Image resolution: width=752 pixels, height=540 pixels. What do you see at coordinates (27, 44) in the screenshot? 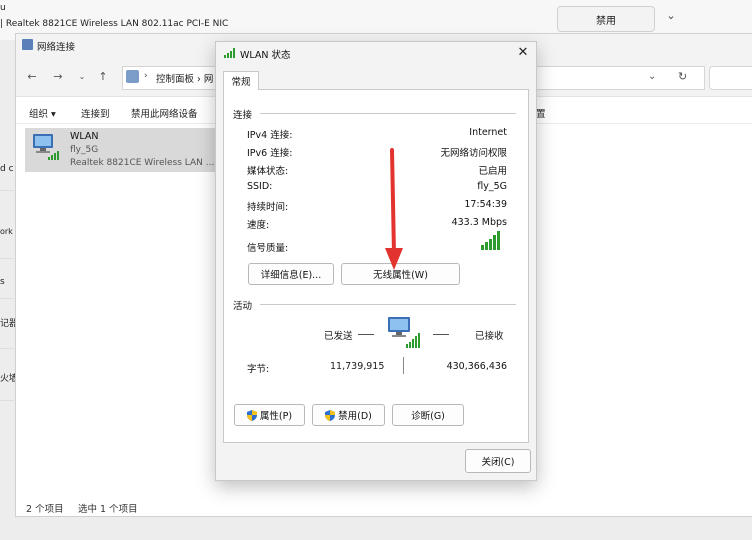
I see `network-folder-icon` at bounding box center [27, 44].